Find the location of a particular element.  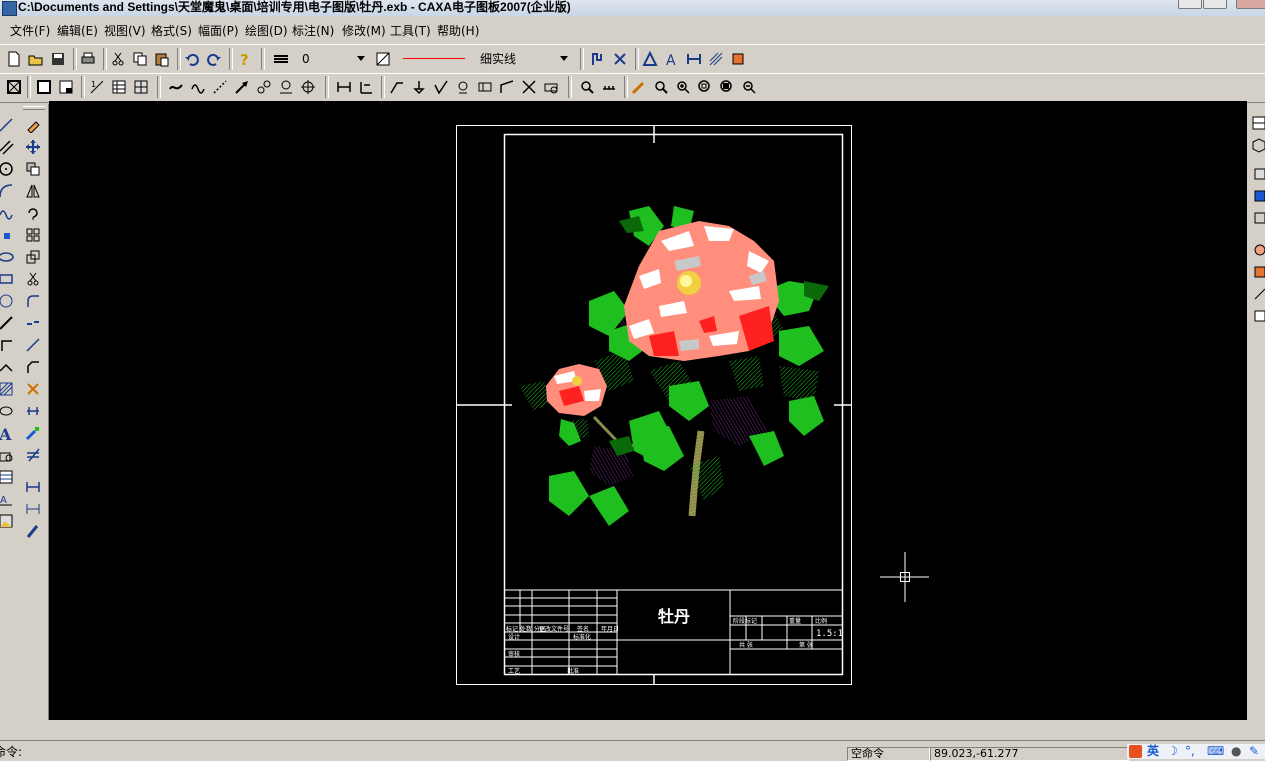

paste-icon is located at coordinates (162, 59).